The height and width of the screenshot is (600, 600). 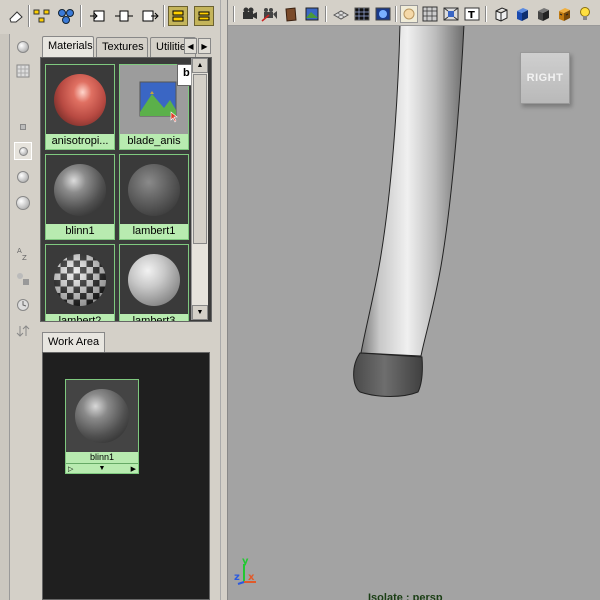 I want to click on smooth-shade-icon, so click(x=383, y=14).